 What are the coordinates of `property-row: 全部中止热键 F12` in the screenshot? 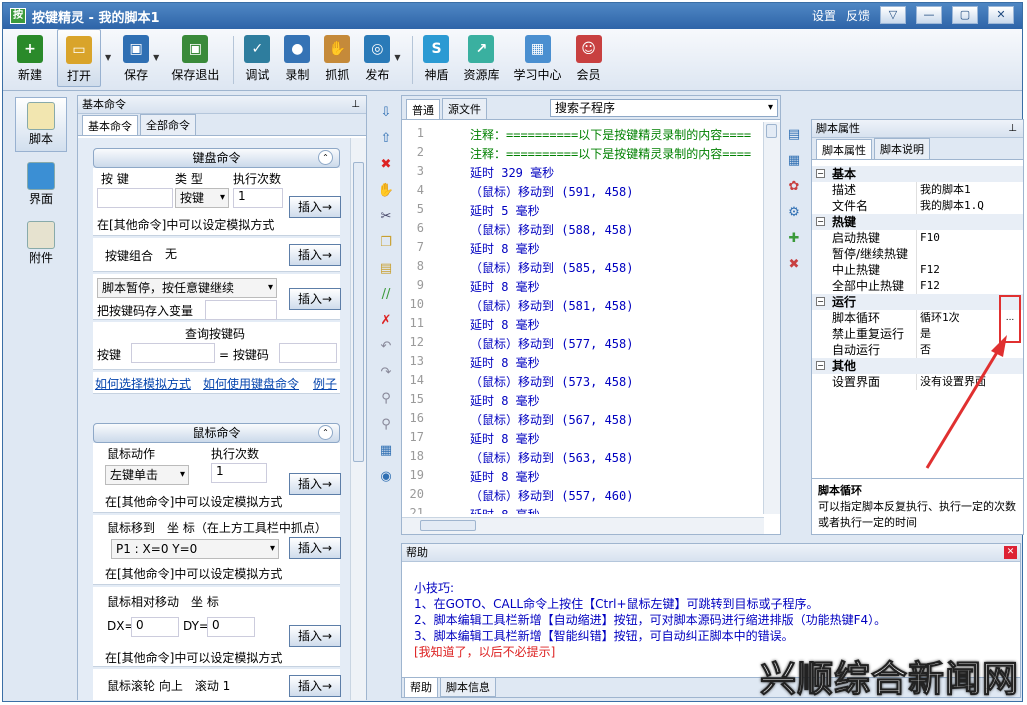 It's located at (917, 286).